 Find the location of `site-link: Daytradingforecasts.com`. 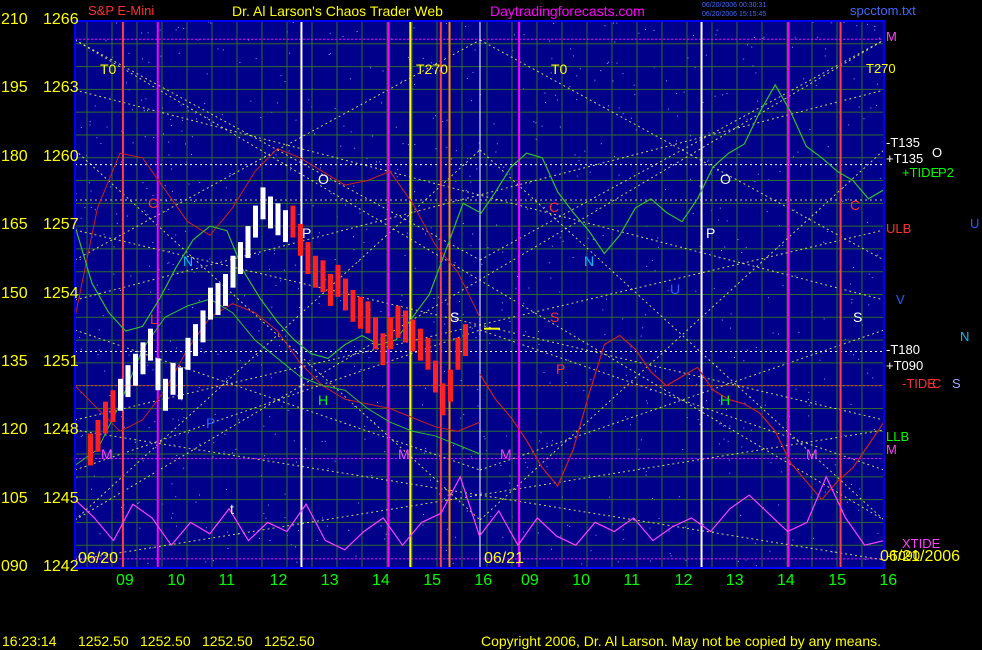

site-link: Daytradingforecasts.com is located at coordinates (567, 11).